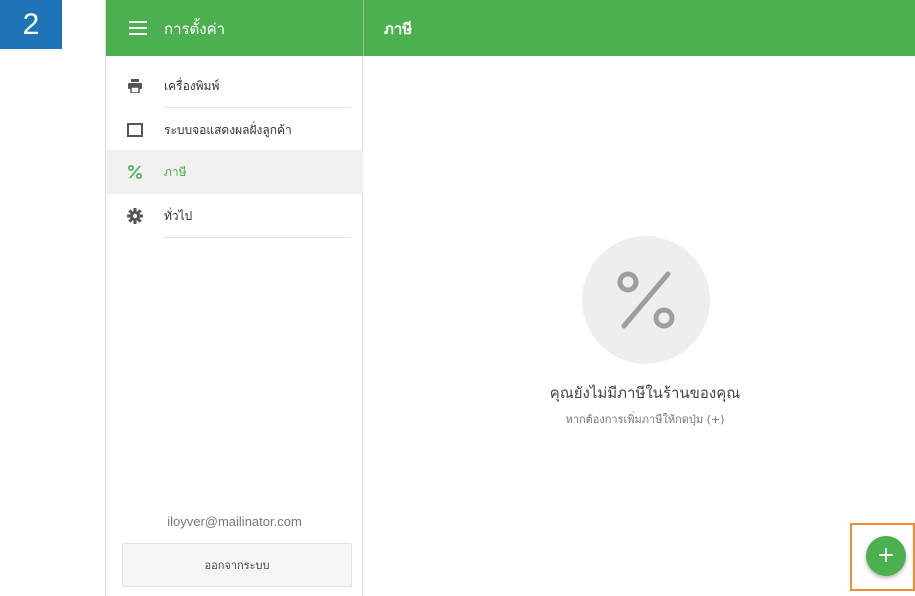 Image resolution: width=915 pixels, height=596 pixels. I want to click on empty-state-hint: หากต้องการเพิ่มภาษีให้กดปุ่ม (+), so click(645, 419).